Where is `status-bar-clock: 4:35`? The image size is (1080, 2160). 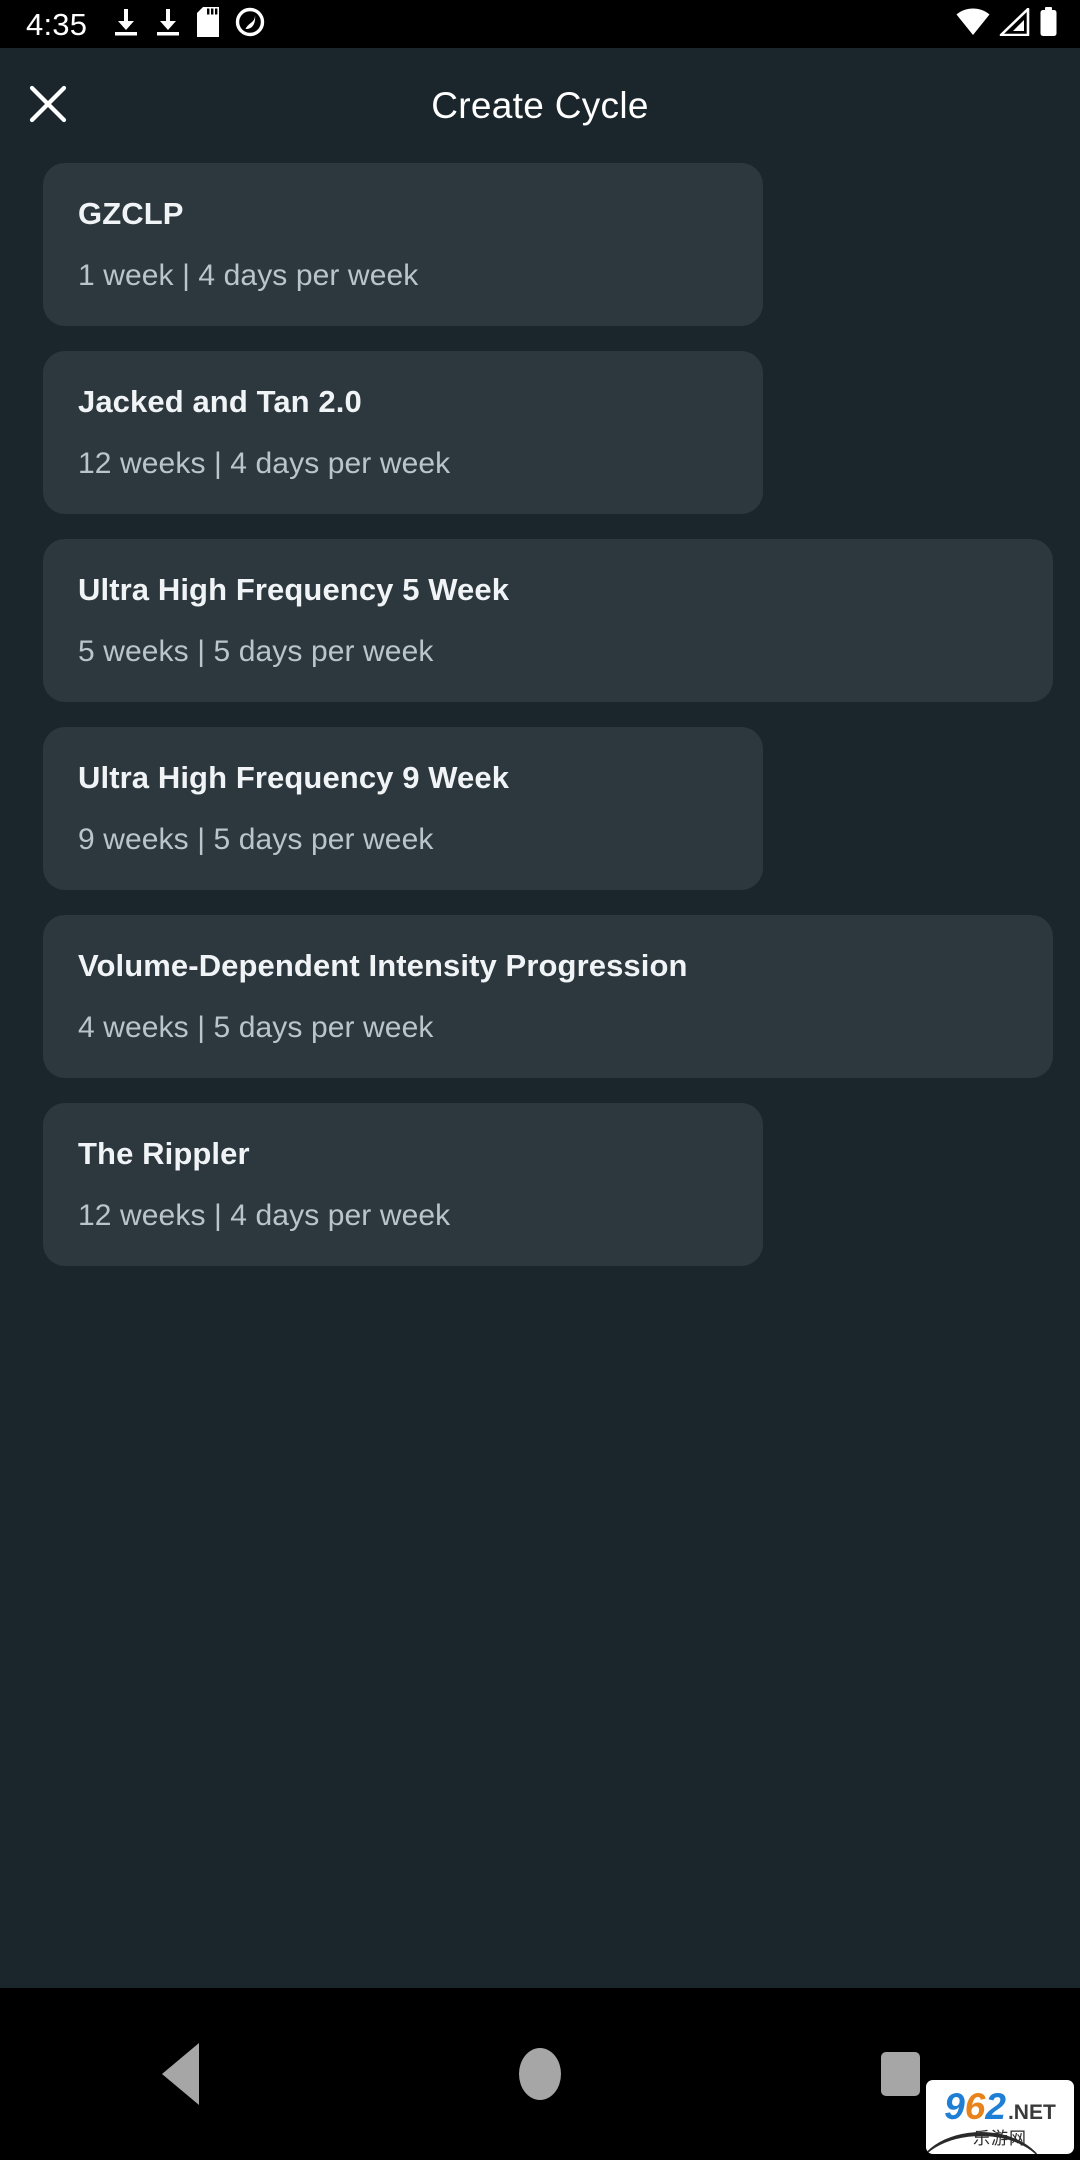
status-bar-clock: 4:35 is located at coordinates (57, 24).